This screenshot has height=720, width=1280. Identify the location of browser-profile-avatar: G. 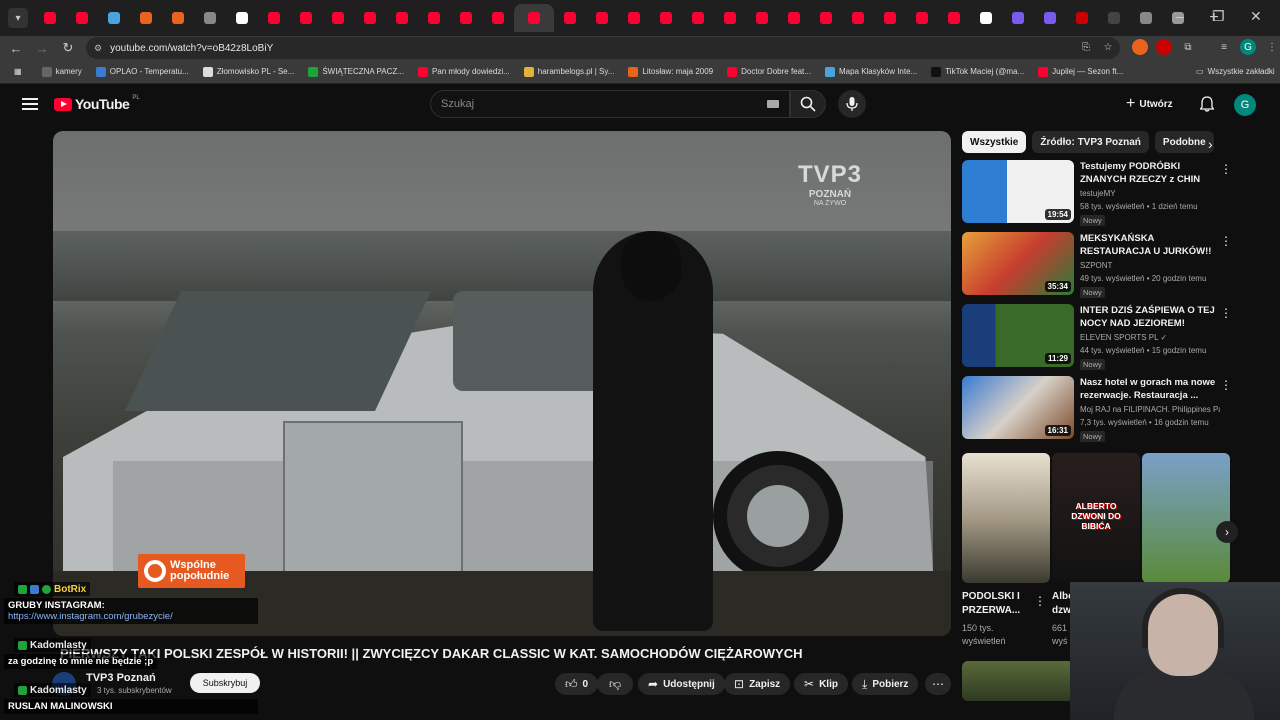
(1248, 47).